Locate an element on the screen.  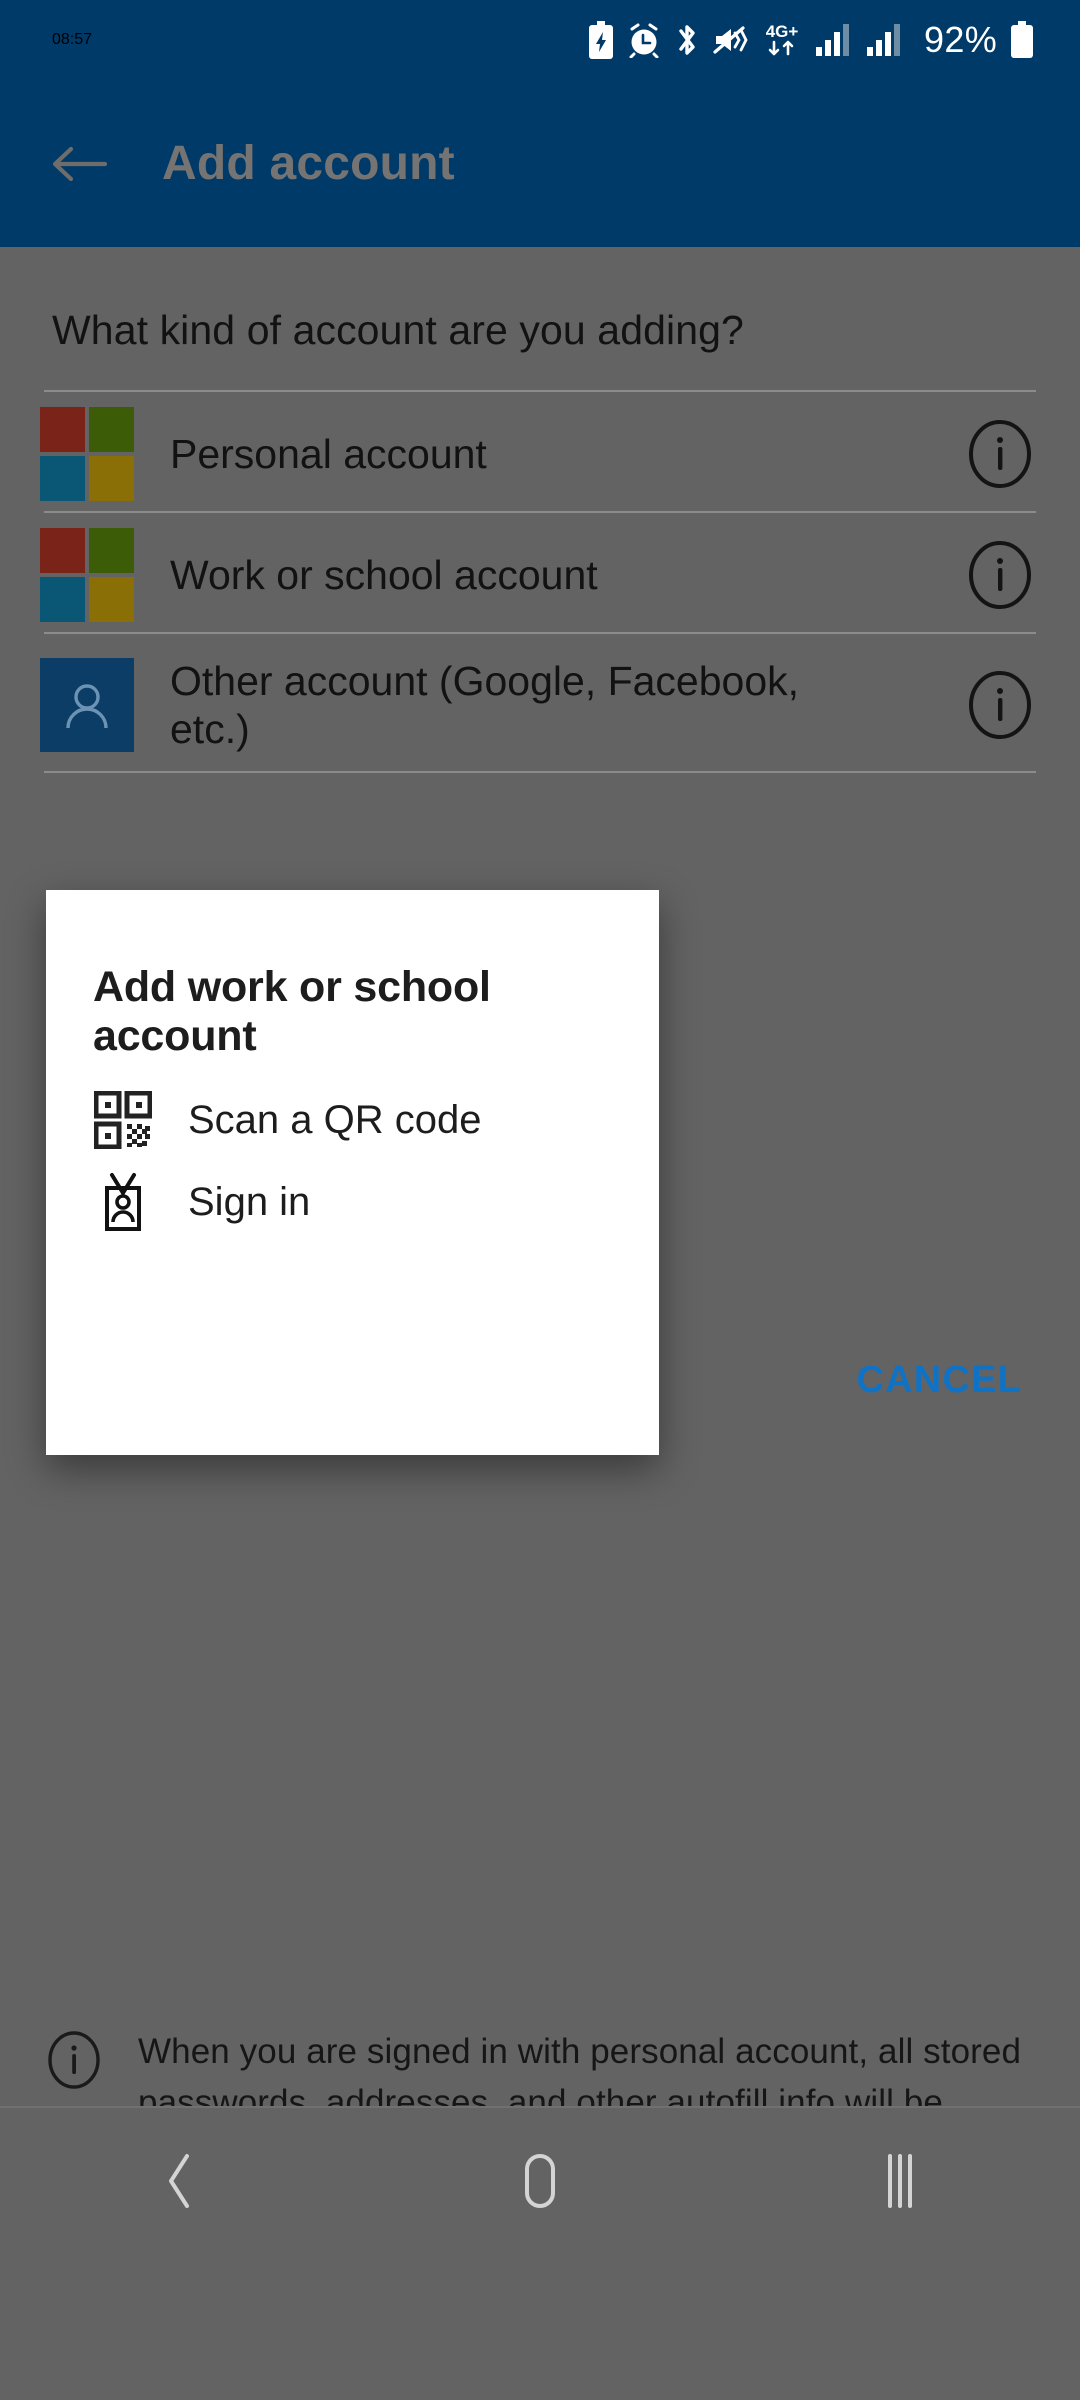
account-row-other: Other account (Google, Facebook, etc.) is located at coordinates (540, 705).